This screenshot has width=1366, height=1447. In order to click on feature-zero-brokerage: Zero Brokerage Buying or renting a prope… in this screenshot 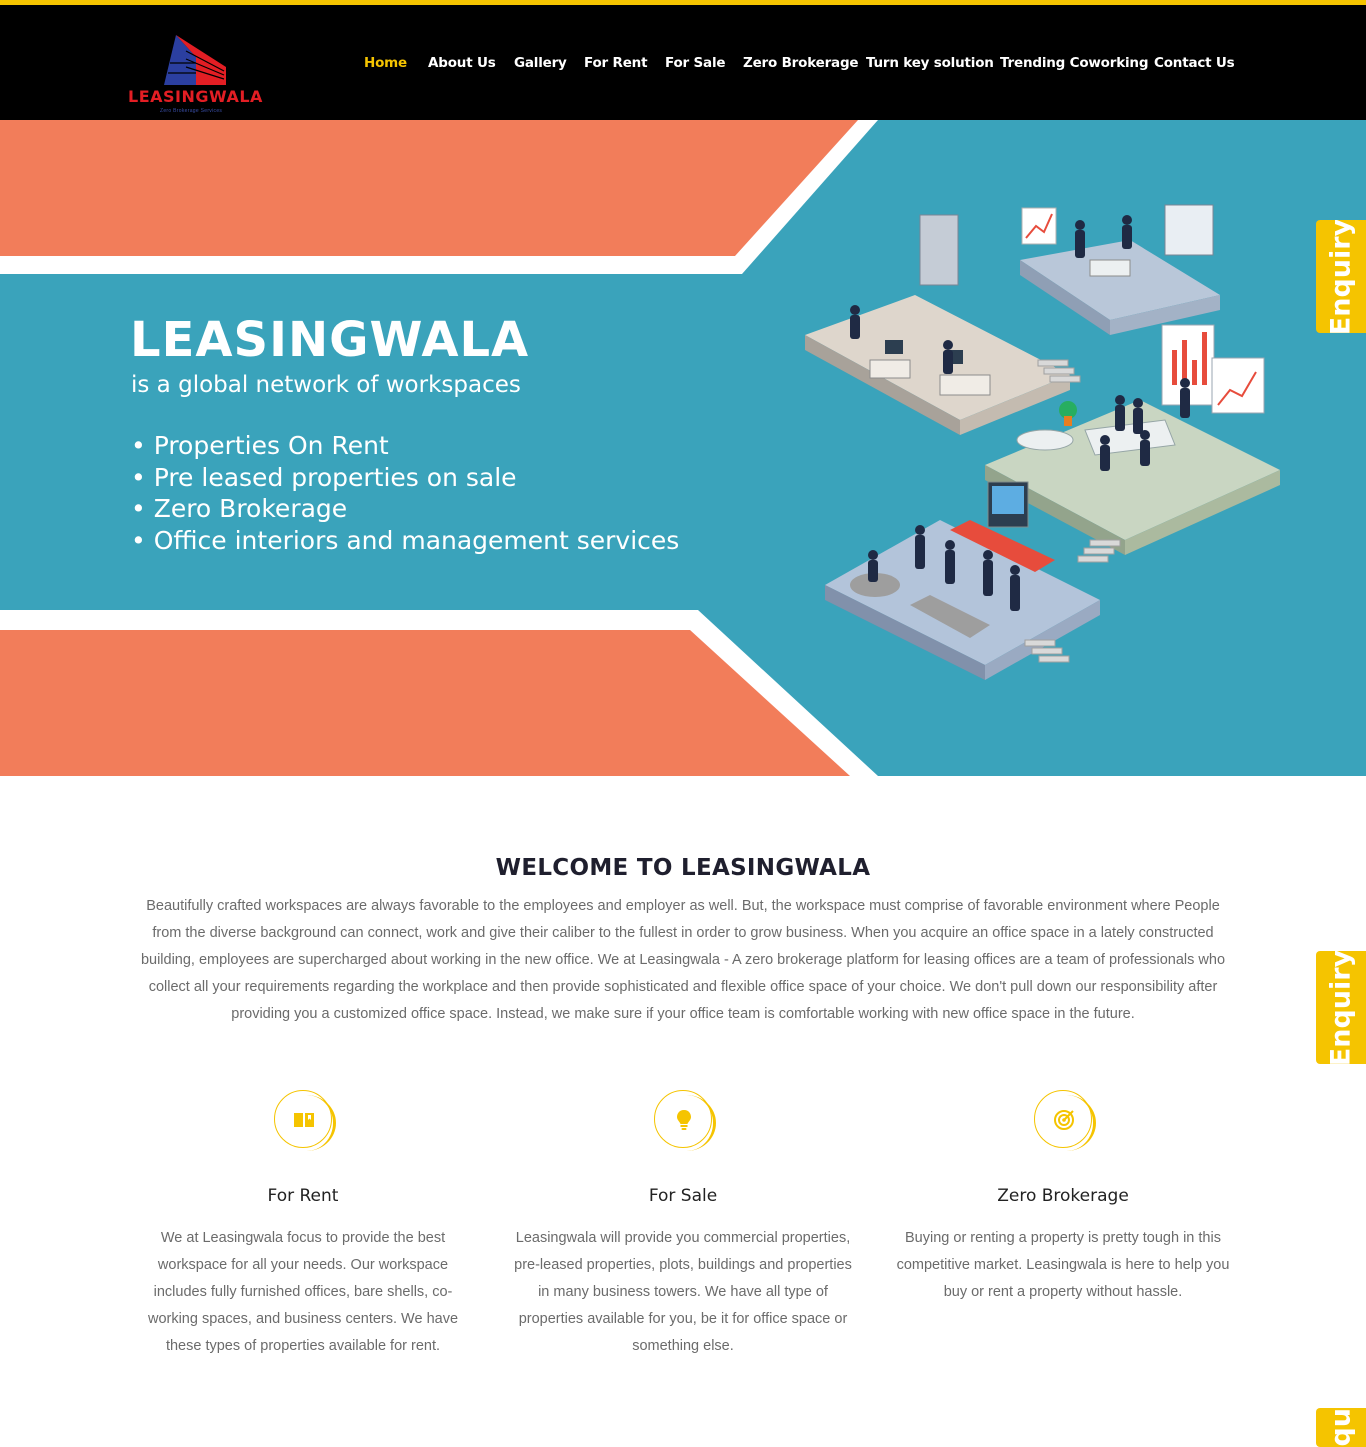, I will do `click(1063, 1198)`.